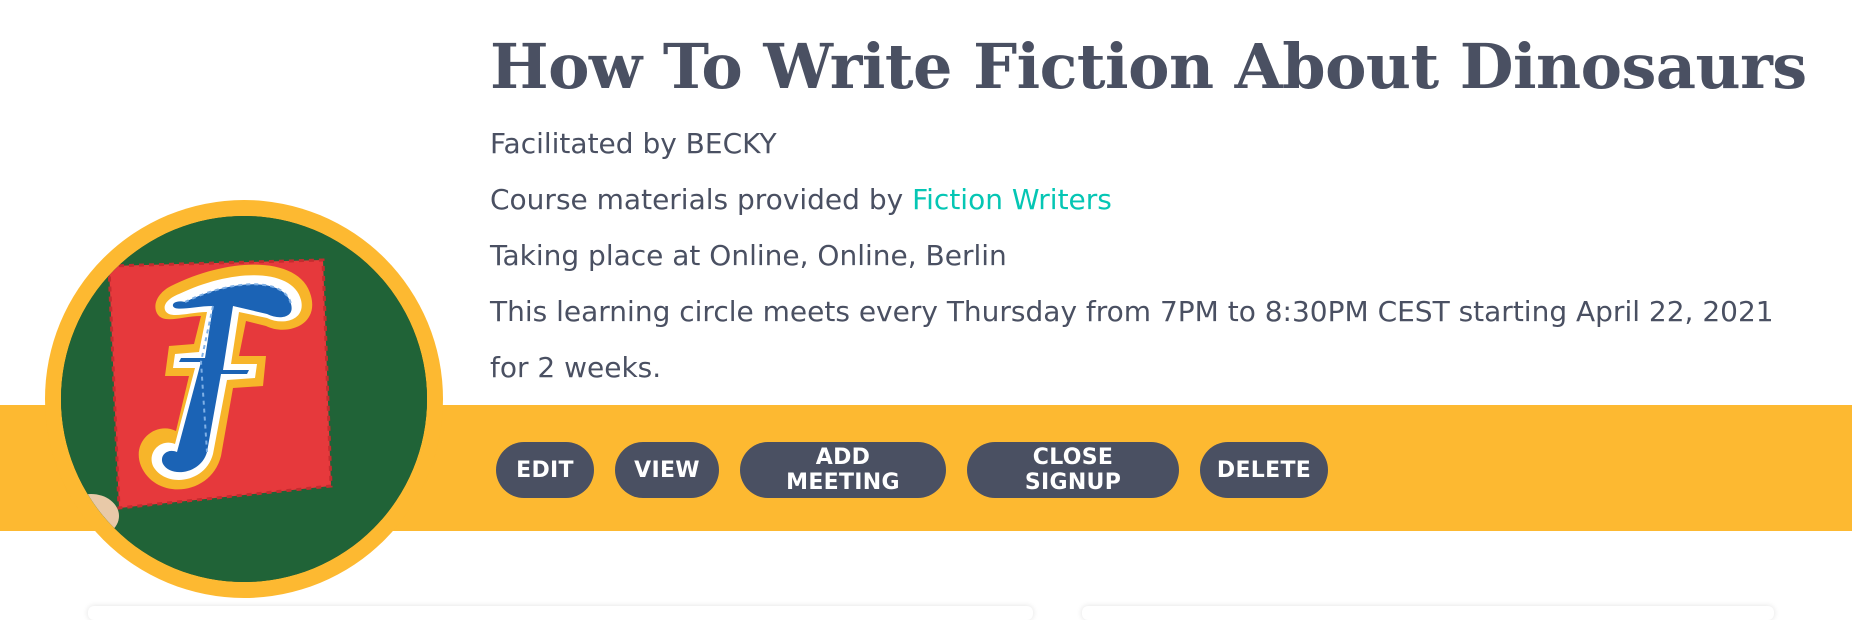 The height and width of the screenshot is (620, 1852). What do you see at coordinates (1264, 470) in the screenshot?
I see `delete-button: DELETE` at bounding box center [1264, 470].